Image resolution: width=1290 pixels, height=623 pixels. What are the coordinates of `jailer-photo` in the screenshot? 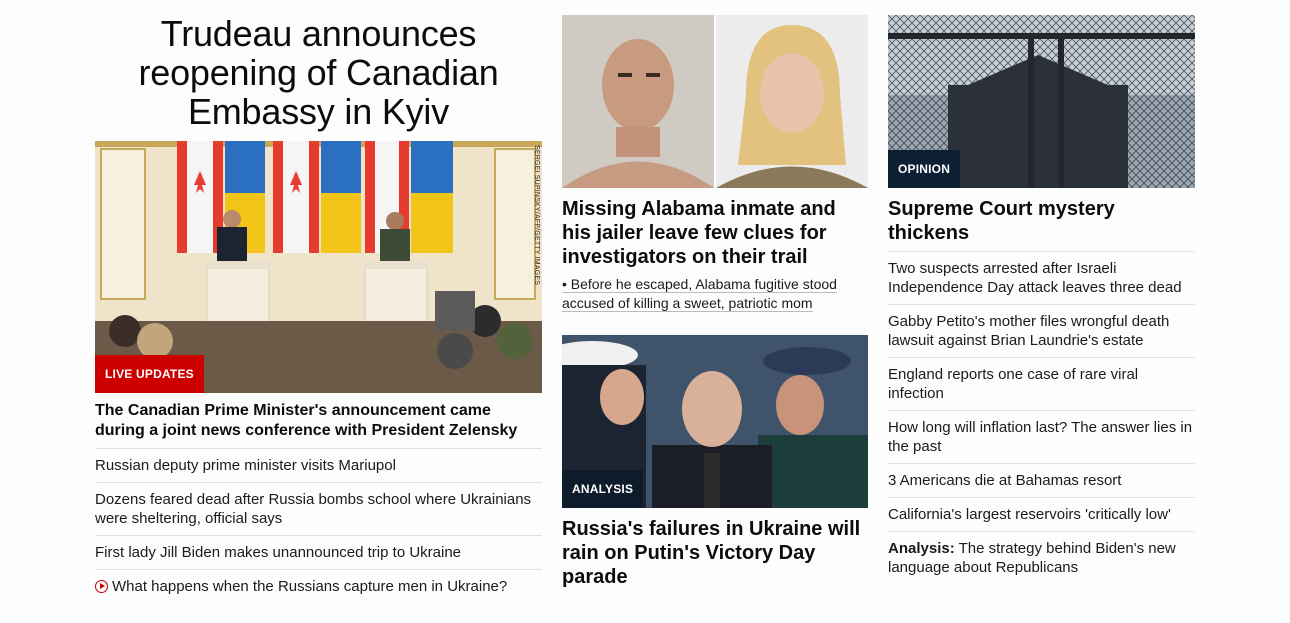 It's located at (792, 101).